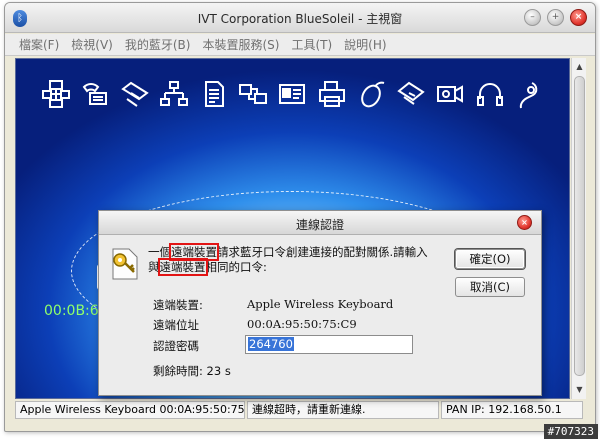 The height and width of the screenshot is (440, 600). What do you see at coordinates (311, 44) in the screenshot?
I see `menu-tools: 工具(T)` at bounding box center [311, 44].